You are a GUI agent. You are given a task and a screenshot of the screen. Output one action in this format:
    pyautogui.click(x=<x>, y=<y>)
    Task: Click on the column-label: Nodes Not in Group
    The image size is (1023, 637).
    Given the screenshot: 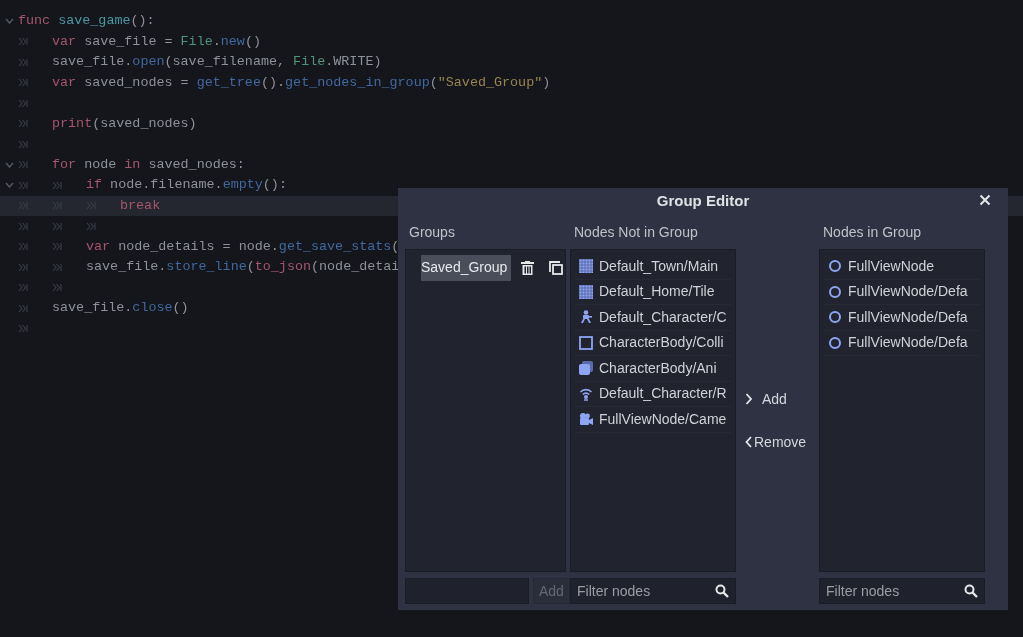 What is the action you would take?
    pyautogui.click(x=636, y=232)
    